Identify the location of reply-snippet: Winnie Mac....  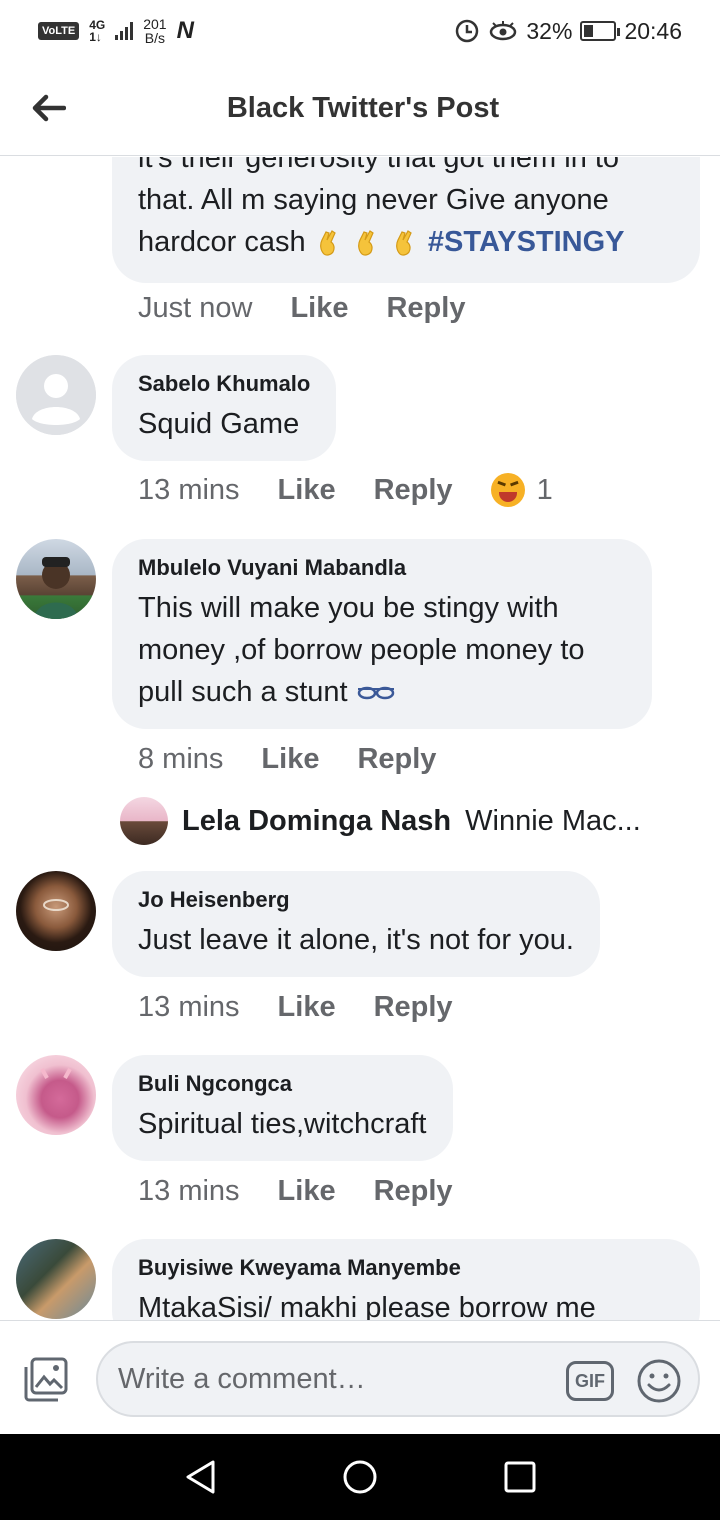
(553, 820).